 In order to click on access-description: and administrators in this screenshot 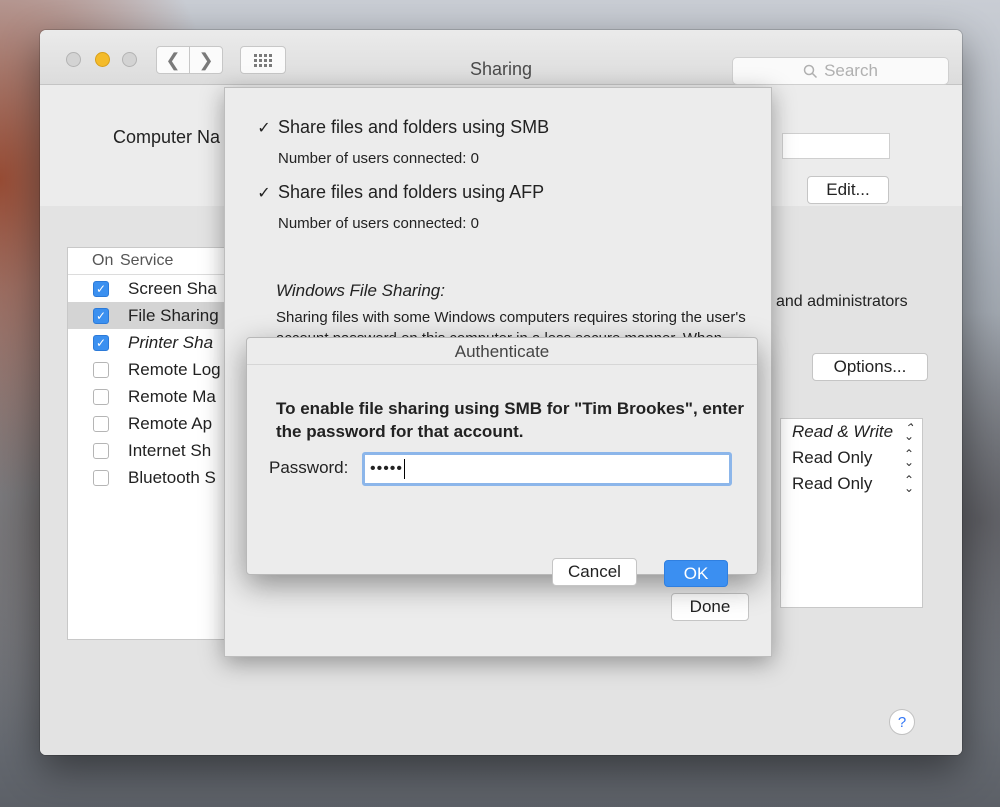, I will do `click(842, 301)`.